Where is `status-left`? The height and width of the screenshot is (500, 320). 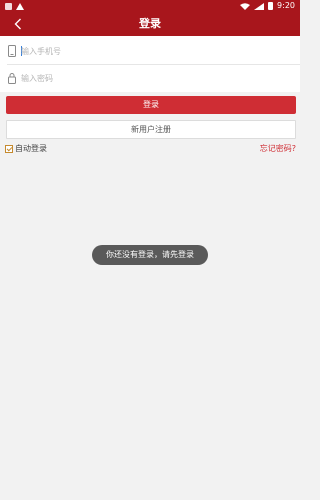 status-left is located at coordinates (14, 6).